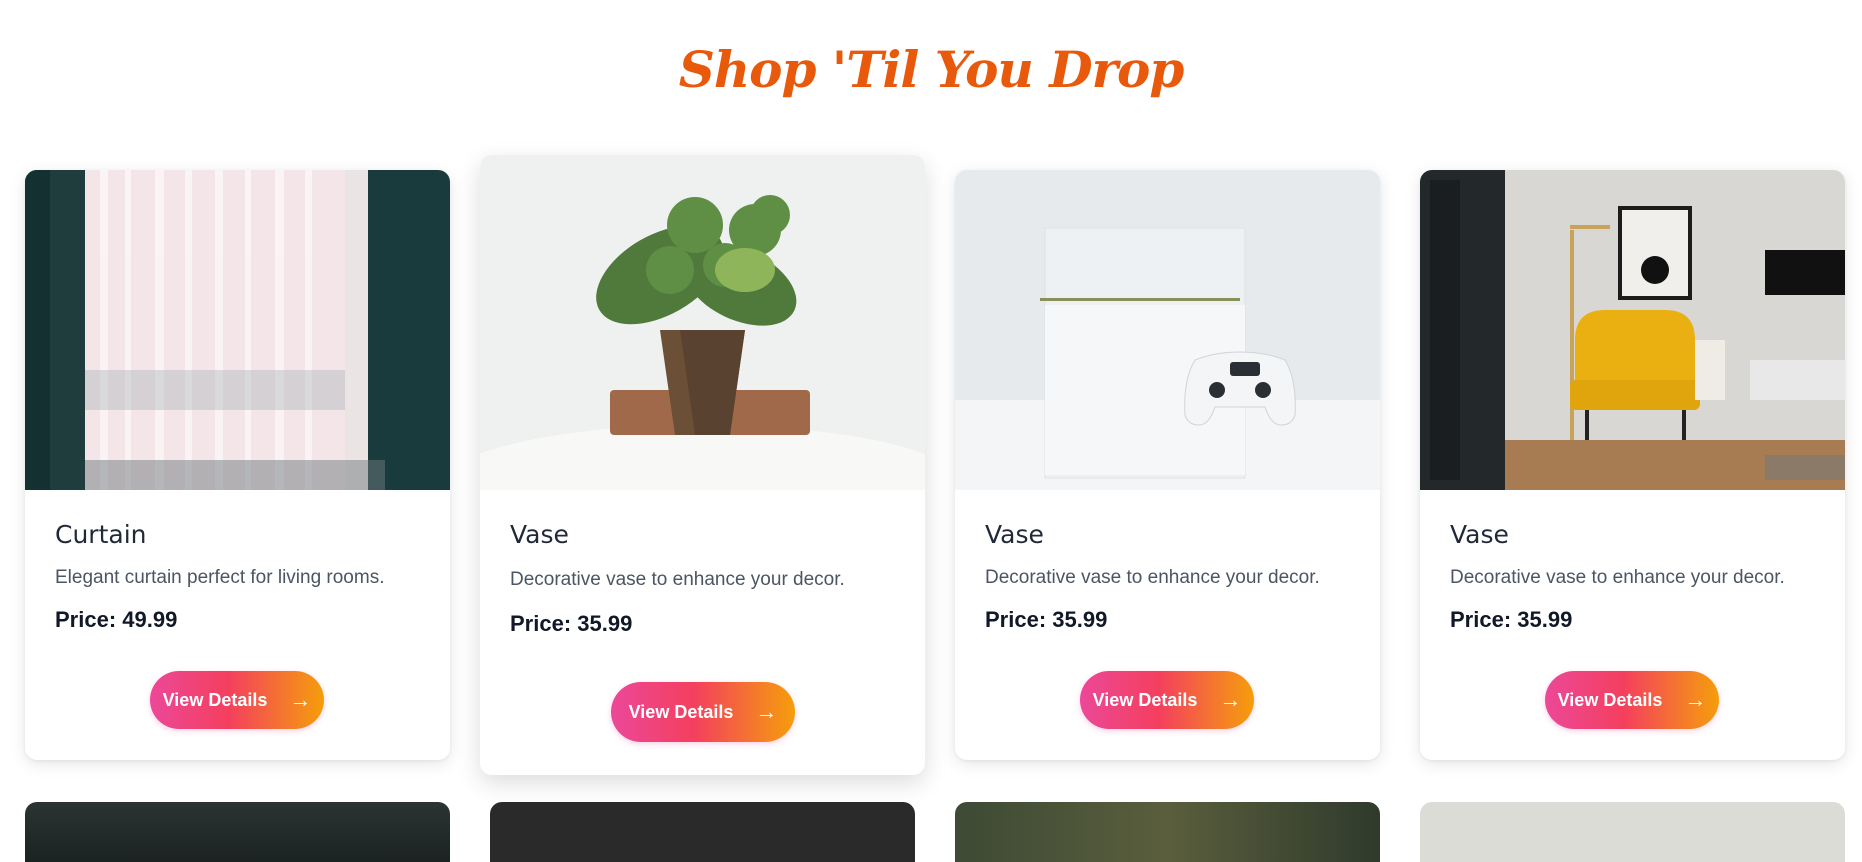  I want to click on product-price: Price: 49.99, so click(116, 619).